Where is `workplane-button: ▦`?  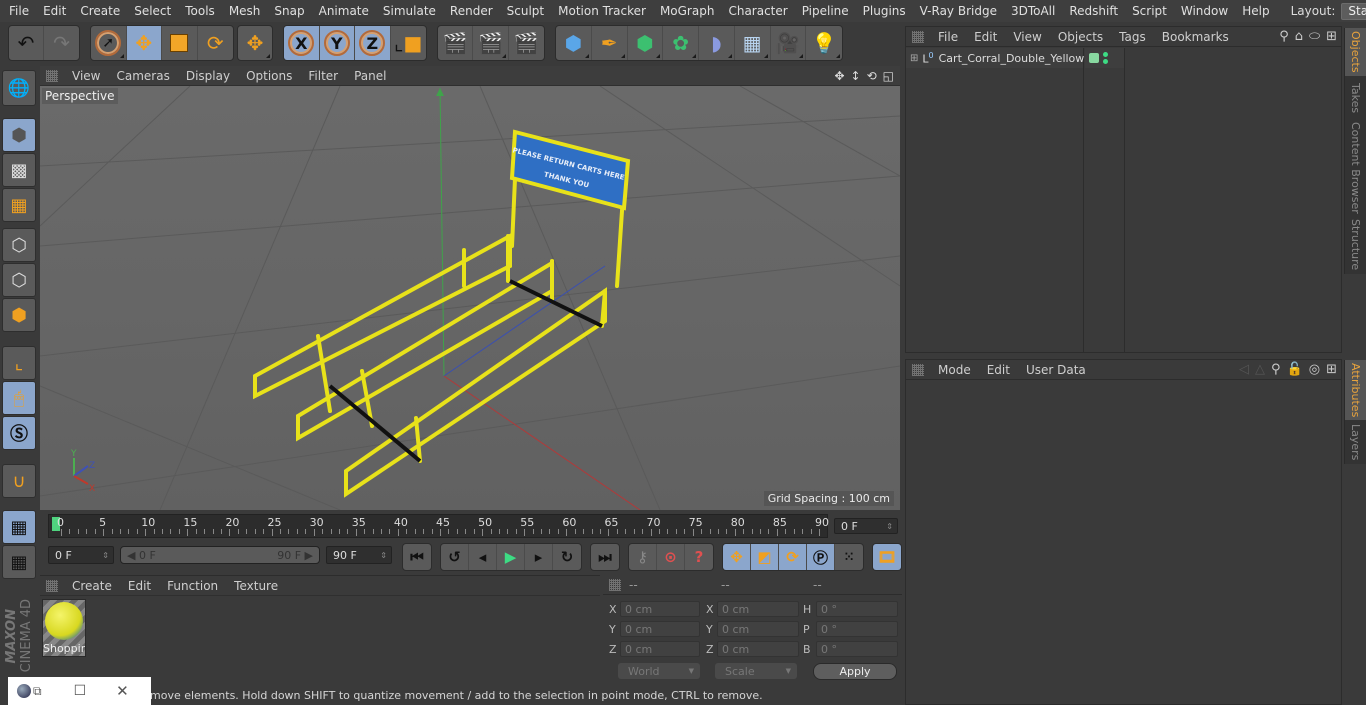 workplane-button: ▦ is located at coordinates (19, 562).